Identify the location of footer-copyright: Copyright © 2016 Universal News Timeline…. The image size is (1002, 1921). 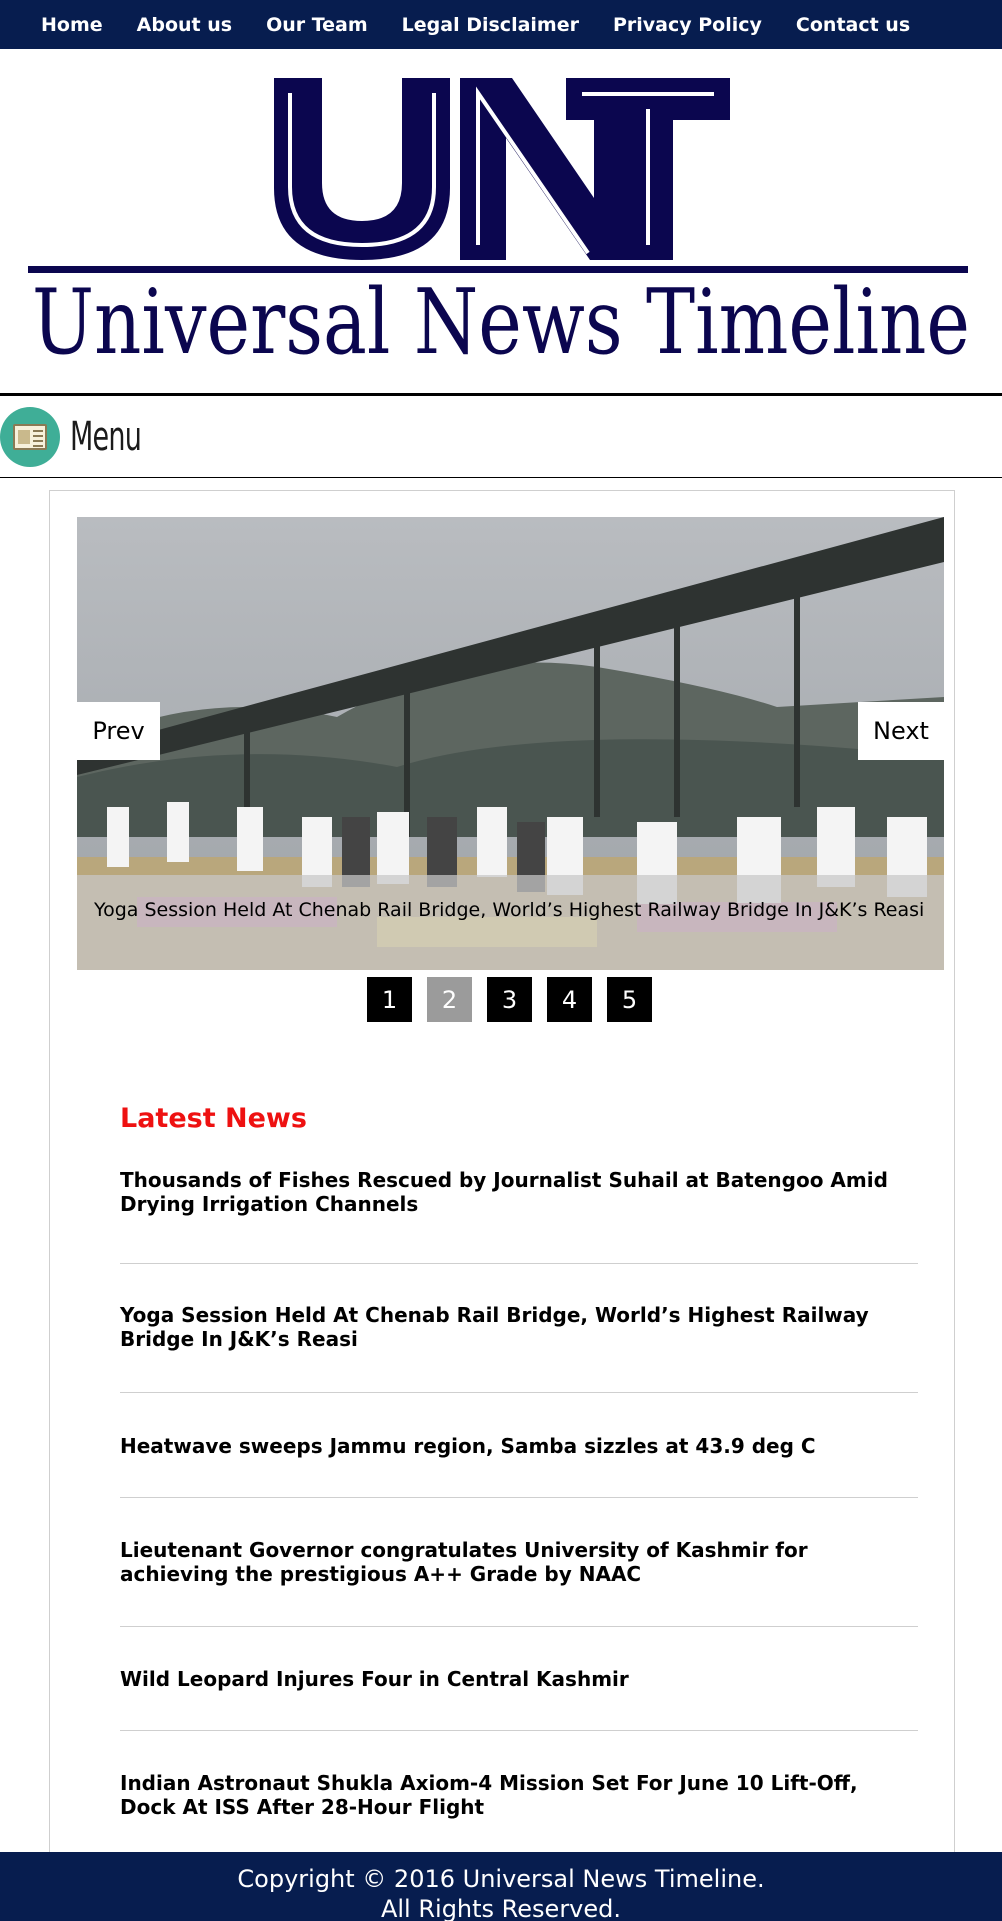
(501, 1879).